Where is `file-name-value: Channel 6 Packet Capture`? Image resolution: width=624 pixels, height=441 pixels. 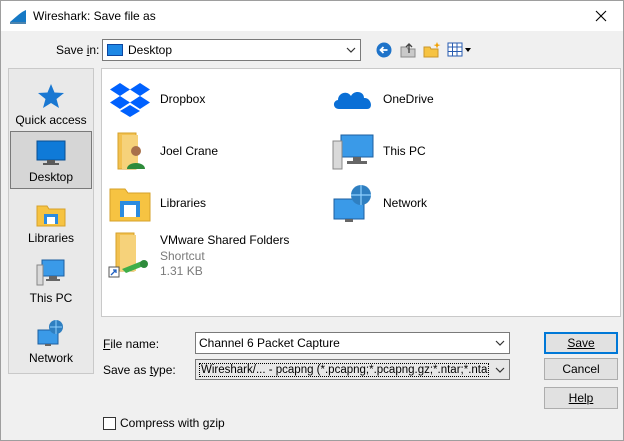
file-name-value: Channel 6 Packet Capture is located at coordinates (269, 343).